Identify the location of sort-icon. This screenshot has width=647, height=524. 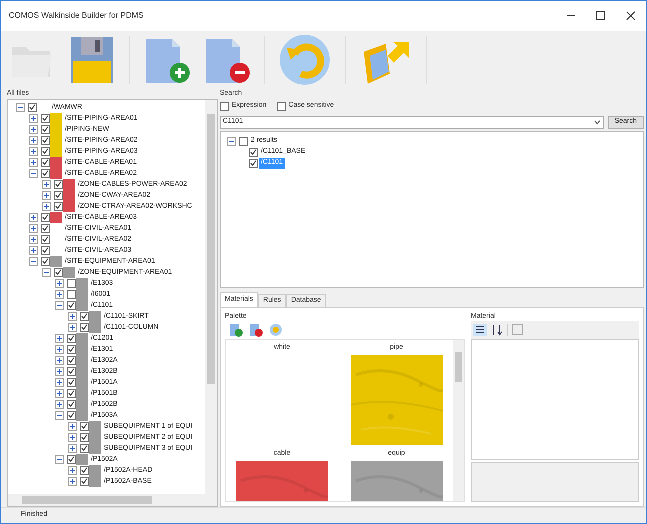
(497, 330).